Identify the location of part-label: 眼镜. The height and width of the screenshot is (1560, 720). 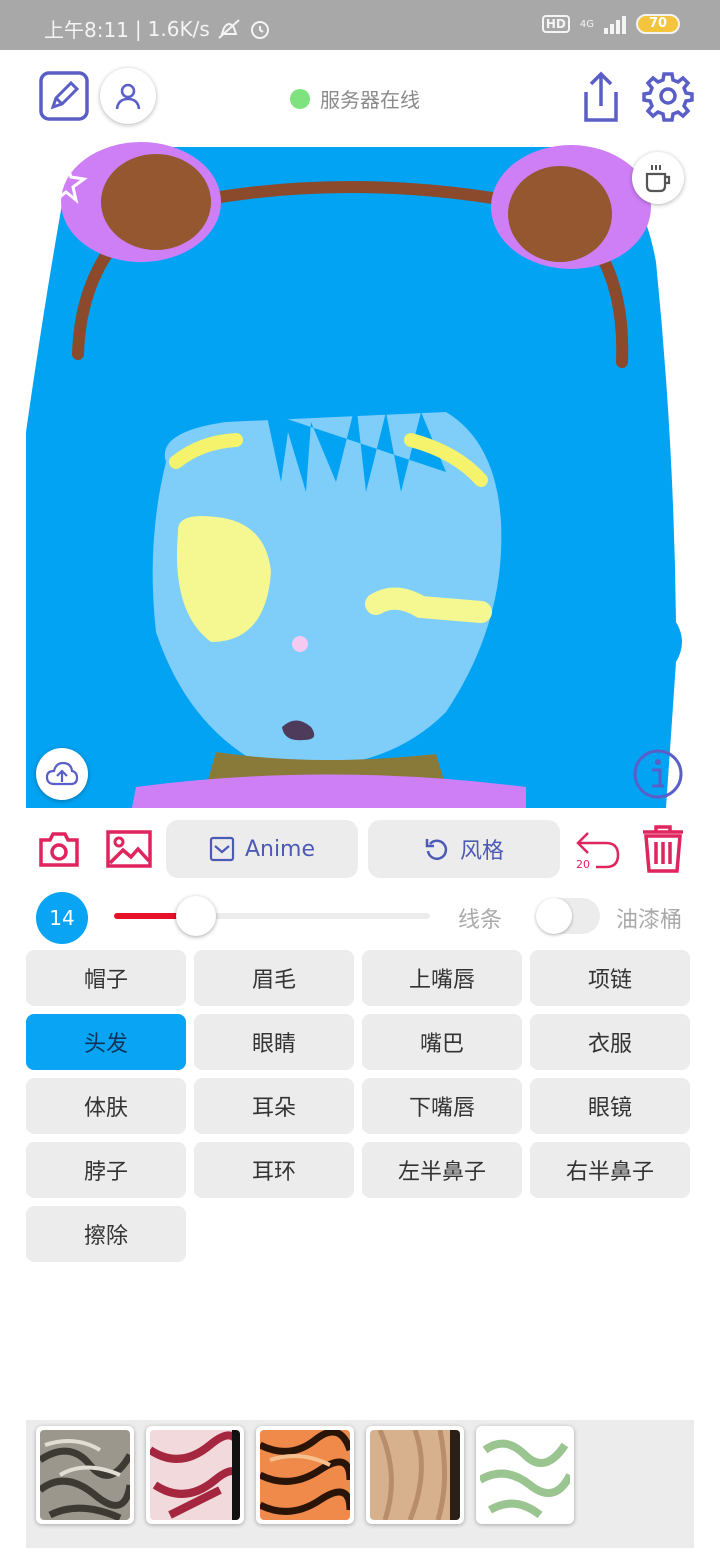
(609, 1108).